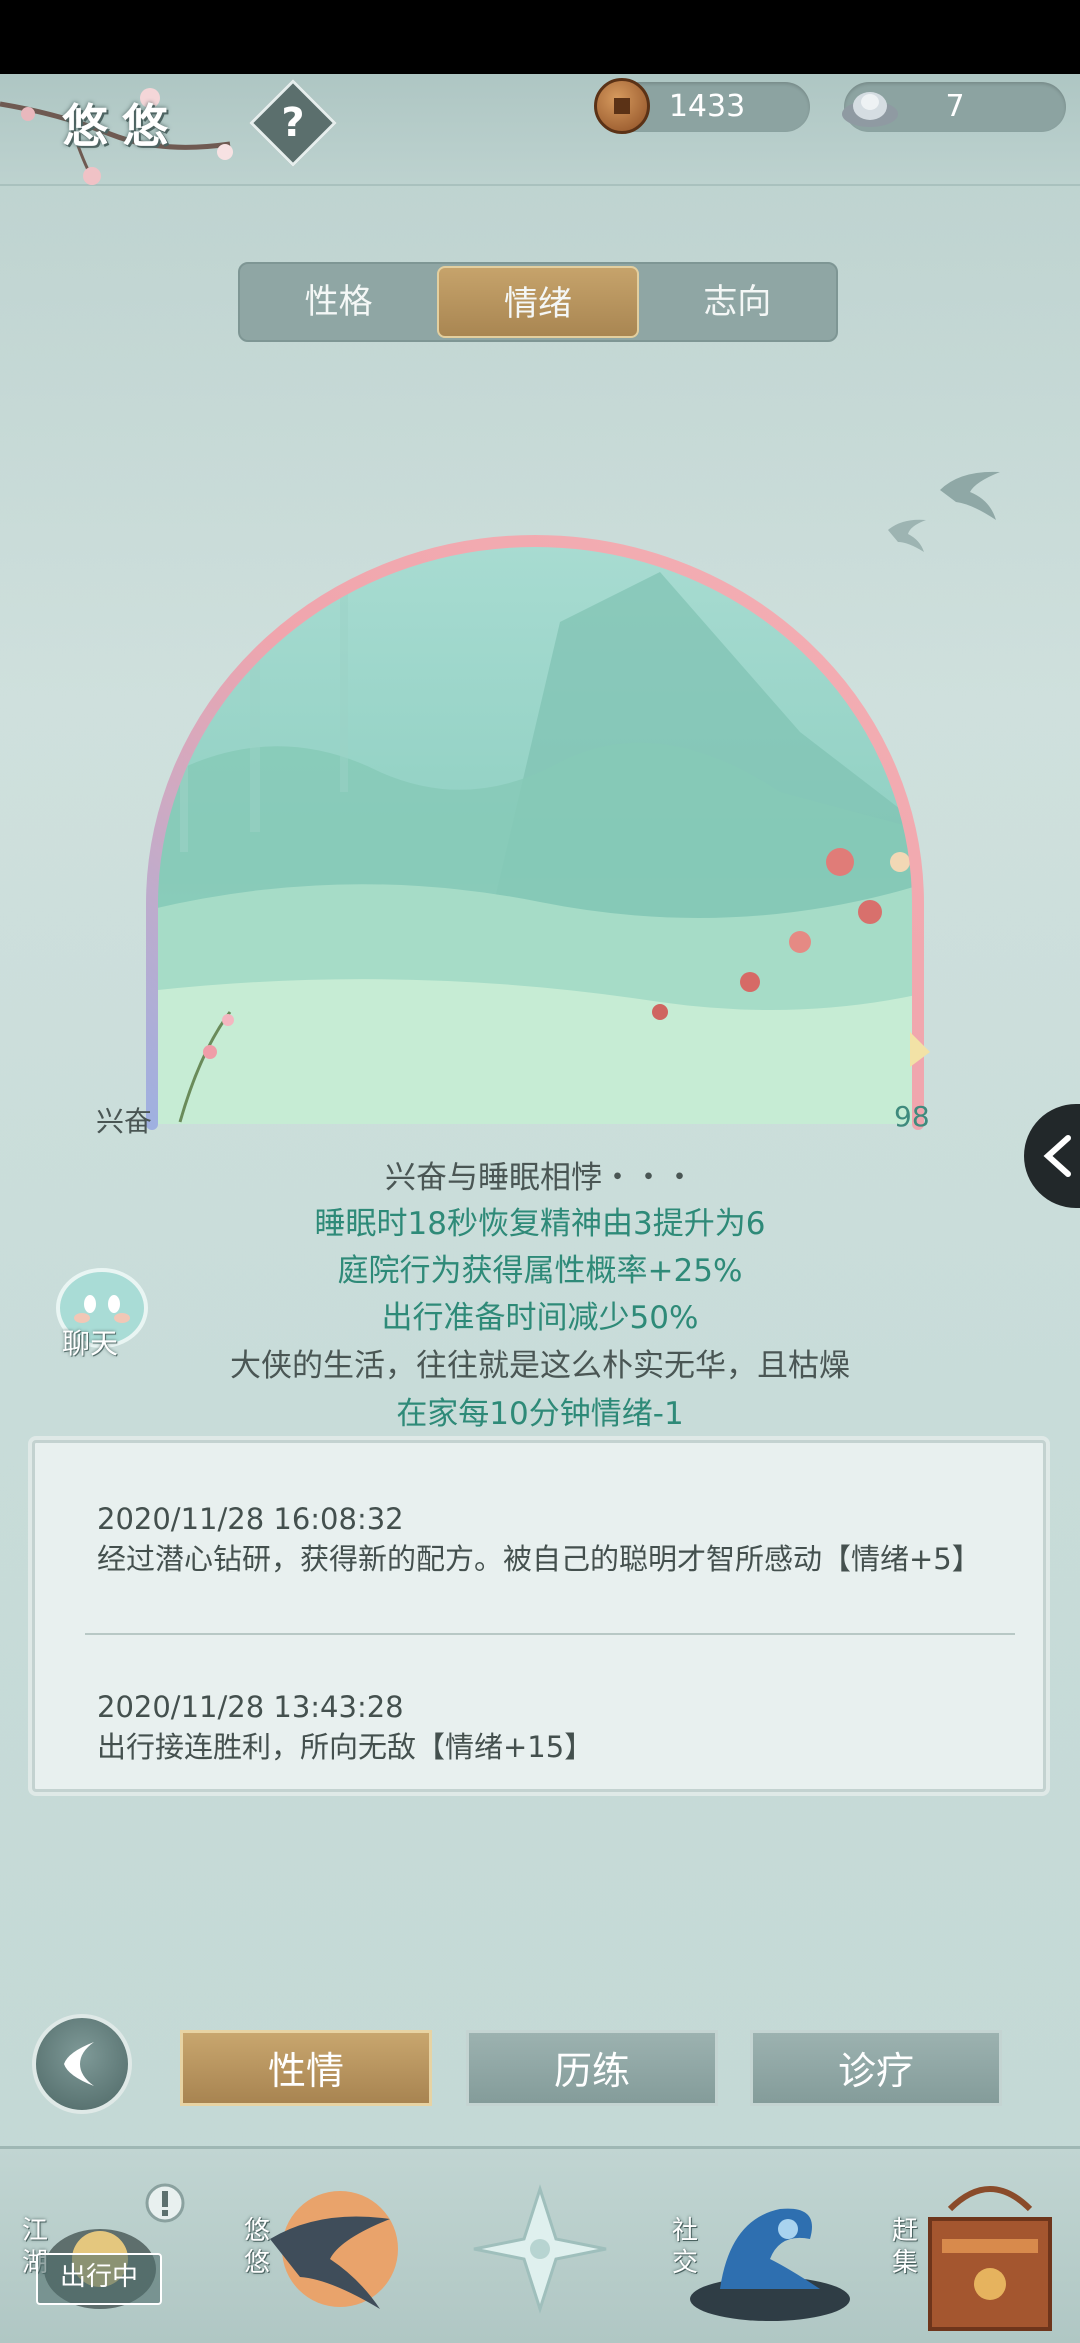 The width and height of the screenshot is (1080, 2343). I want to click on character-name: 悠悠, so click(122, 126).